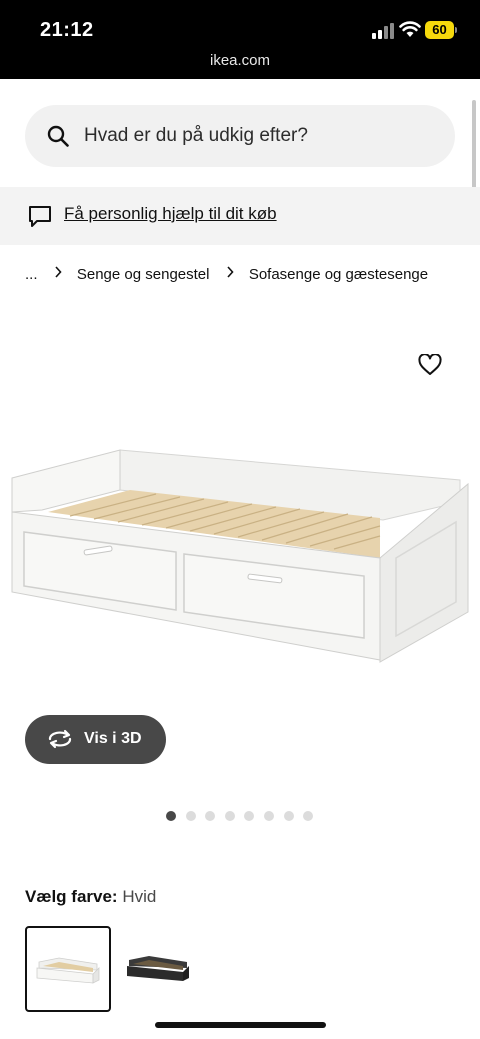 The image size is (480, 1039). What do you see at coordinates (58, 136) in the screenshot?
I see `search-icon` at bounding box center [58, 136].